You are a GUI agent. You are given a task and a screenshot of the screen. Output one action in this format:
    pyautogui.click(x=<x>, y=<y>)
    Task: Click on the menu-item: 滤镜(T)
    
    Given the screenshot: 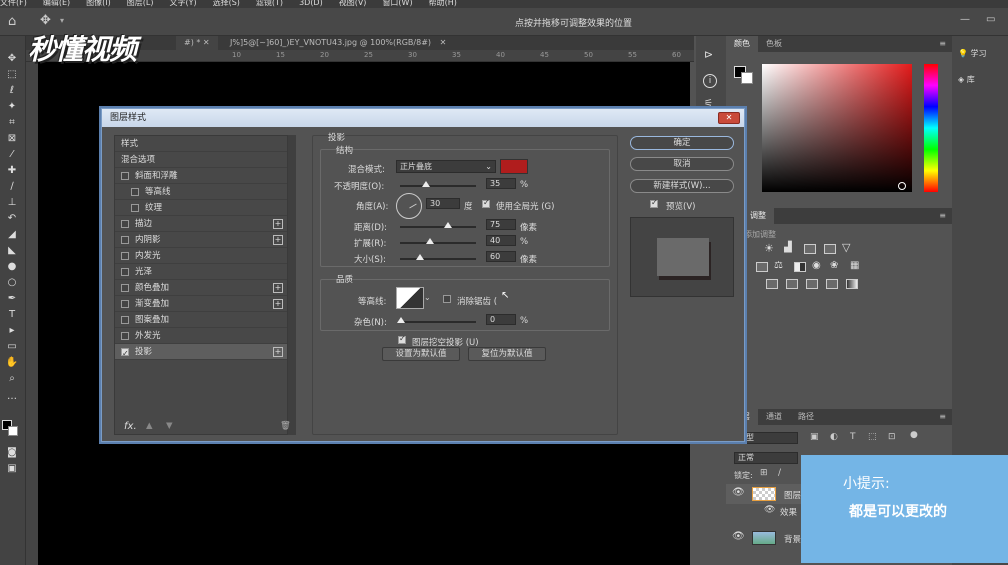 What is the action you would take?
    pyautogui.click(x=269, y=3)
    